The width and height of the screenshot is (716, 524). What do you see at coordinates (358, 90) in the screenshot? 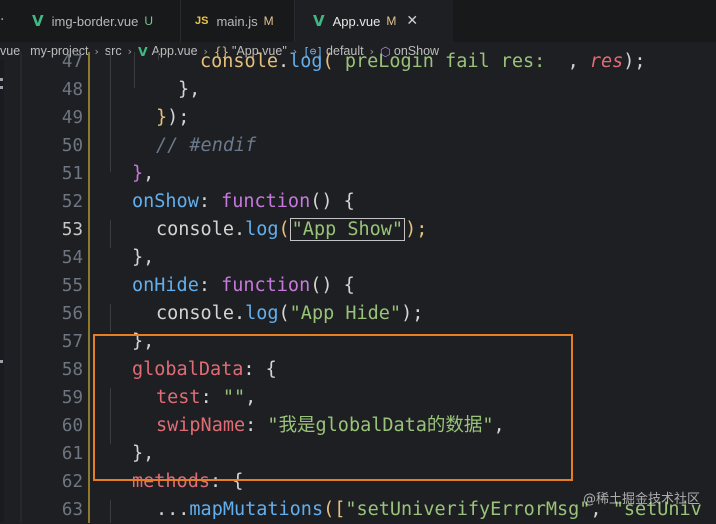
I see `code-line: 48 },` at bounding box center [358, 90].